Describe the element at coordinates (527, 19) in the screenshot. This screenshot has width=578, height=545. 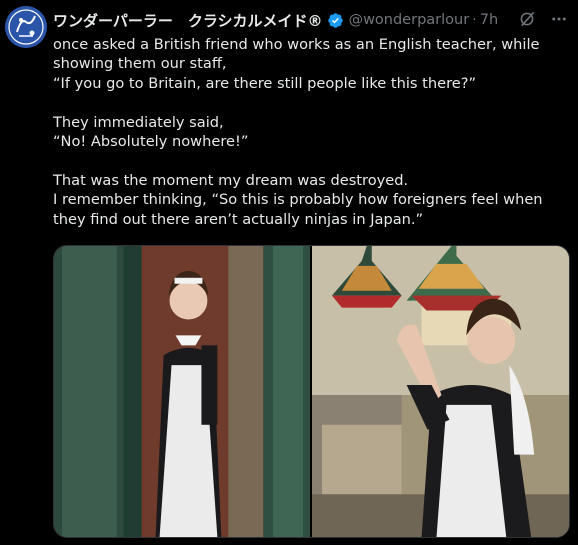
I see `grok-icon` at that location.